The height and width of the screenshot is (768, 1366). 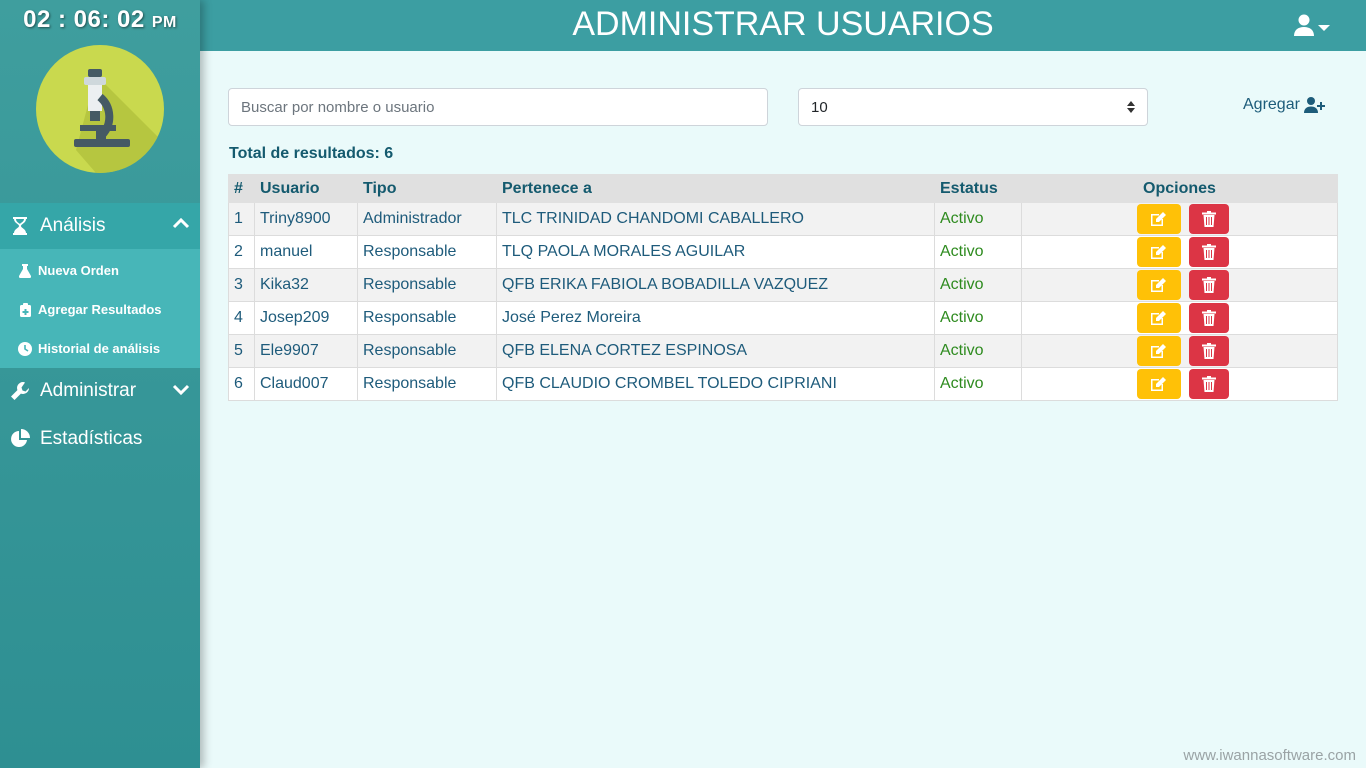 What do you see at coordinates (306, 219) in the screenshot?
I see `cell-usuario: Triny8900` at bounding box center [306, 219].